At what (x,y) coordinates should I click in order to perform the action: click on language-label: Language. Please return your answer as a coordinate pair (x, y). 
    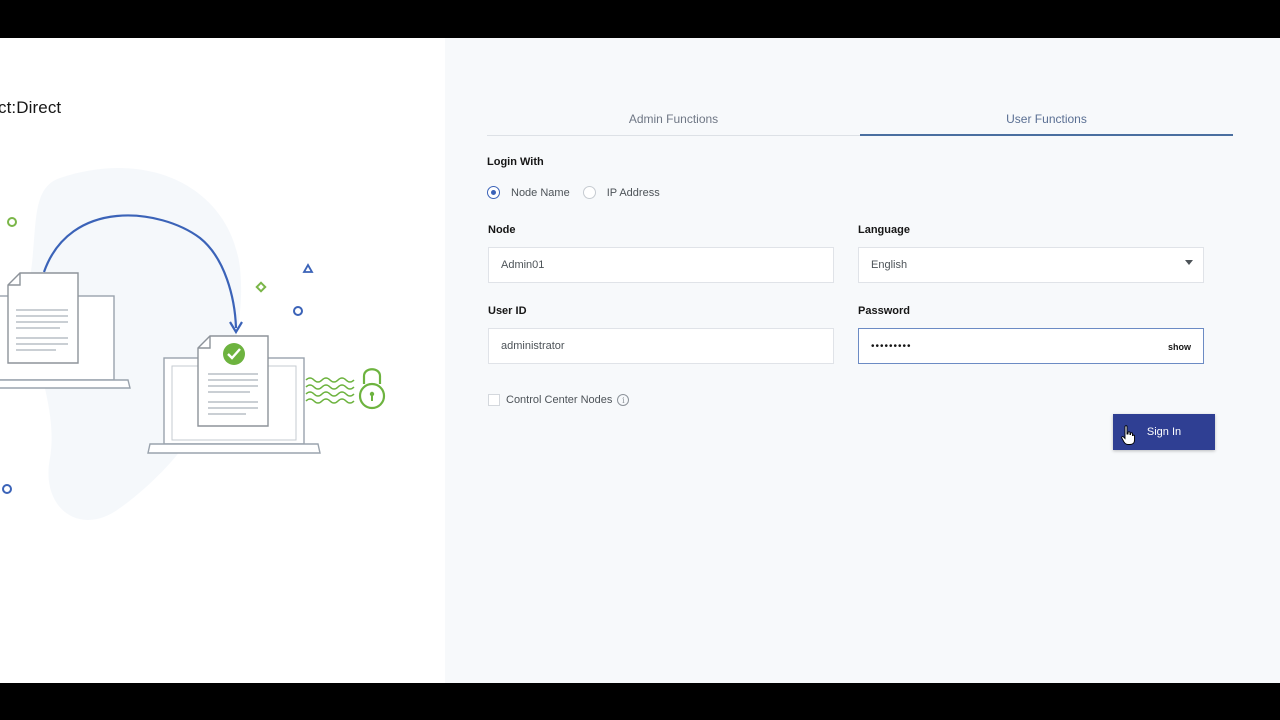
    Looking at the image, I should click on (884, 230).